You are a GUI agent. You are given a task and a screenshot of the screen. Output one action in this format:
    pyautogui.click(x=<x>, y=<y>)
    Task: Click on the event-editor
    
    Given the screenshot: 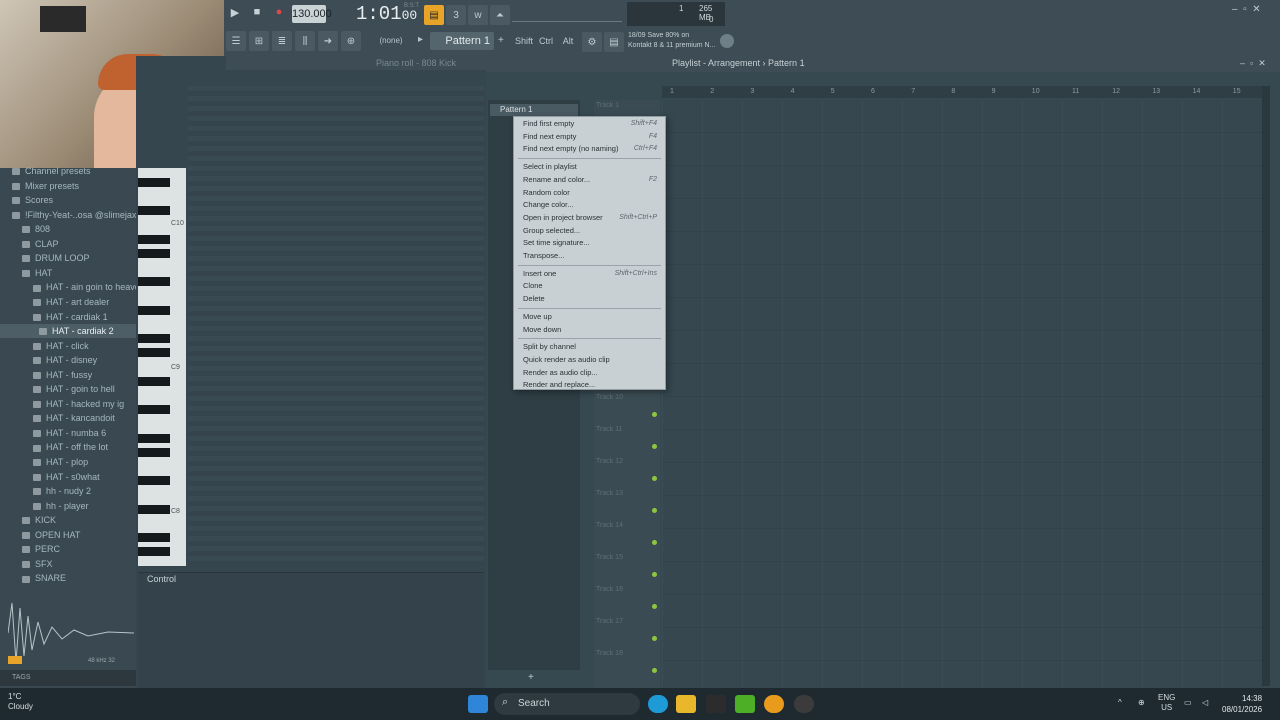 What is the action you would take?
    pyautogui.click(x=311, y=630)
    